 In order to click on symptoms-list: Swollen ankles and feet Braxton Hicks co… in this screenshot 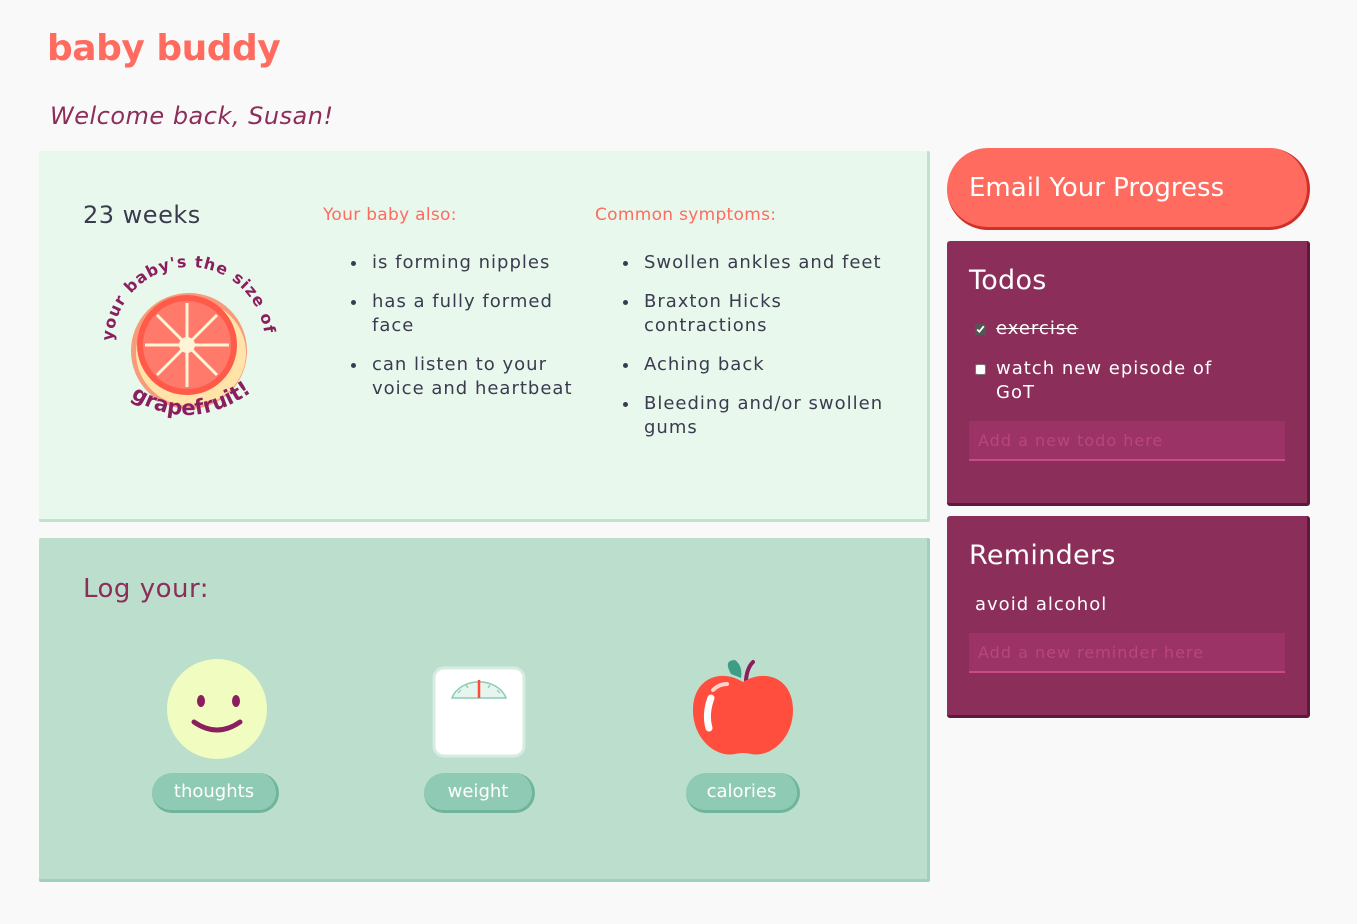, I will do `click(755, 353)`.